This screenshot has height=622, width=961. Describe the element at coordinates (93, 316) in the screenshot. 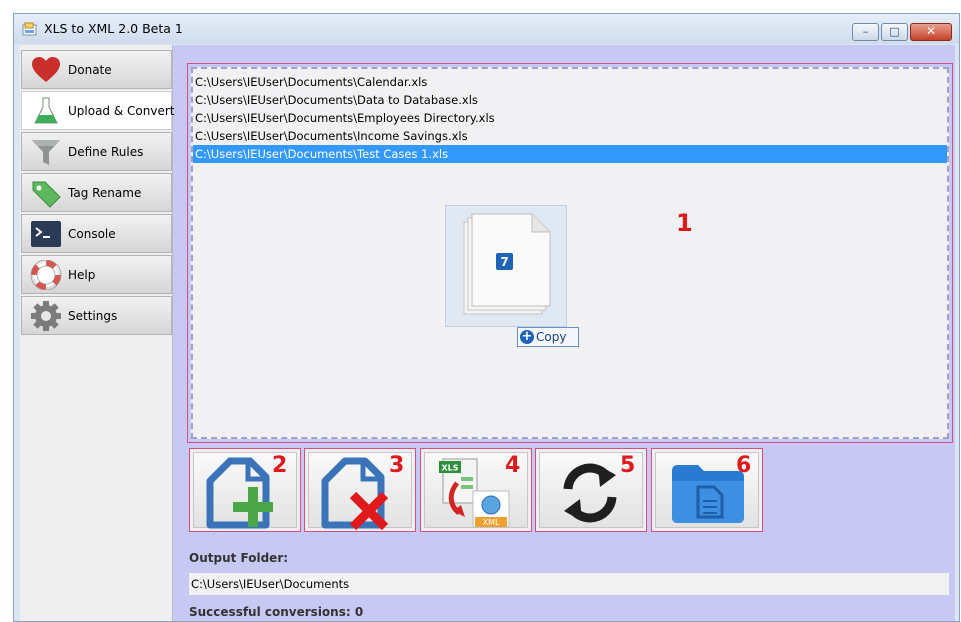

I see `sidebar-item-label: Settings` at that location.